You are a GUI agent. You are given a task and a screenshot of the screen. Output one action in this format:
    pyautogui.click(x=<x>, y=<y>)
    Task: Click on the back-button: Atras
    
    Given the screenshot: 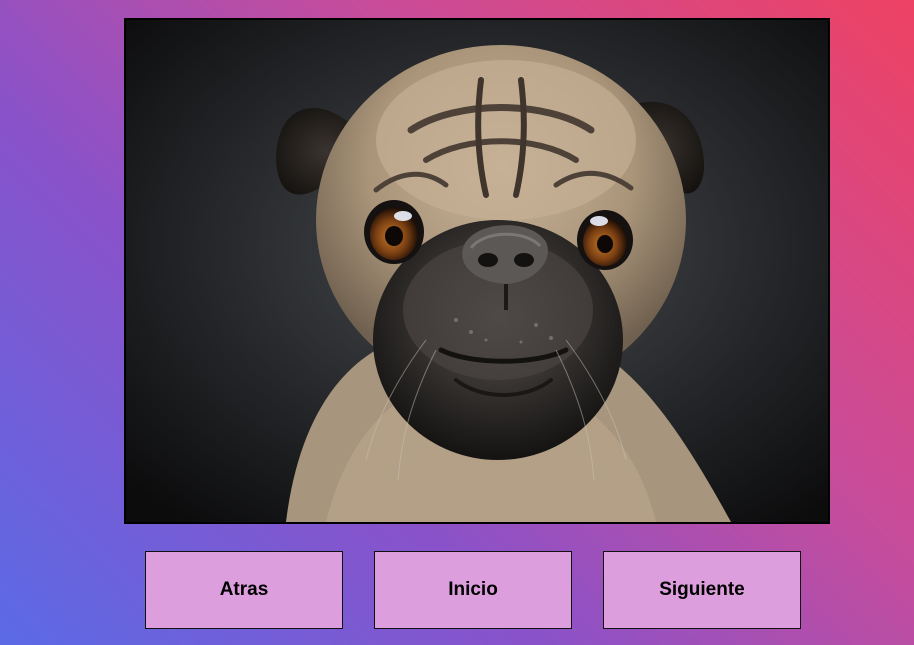 What is the action you would take?
    pyautogui.click(x=244, y=590)
    